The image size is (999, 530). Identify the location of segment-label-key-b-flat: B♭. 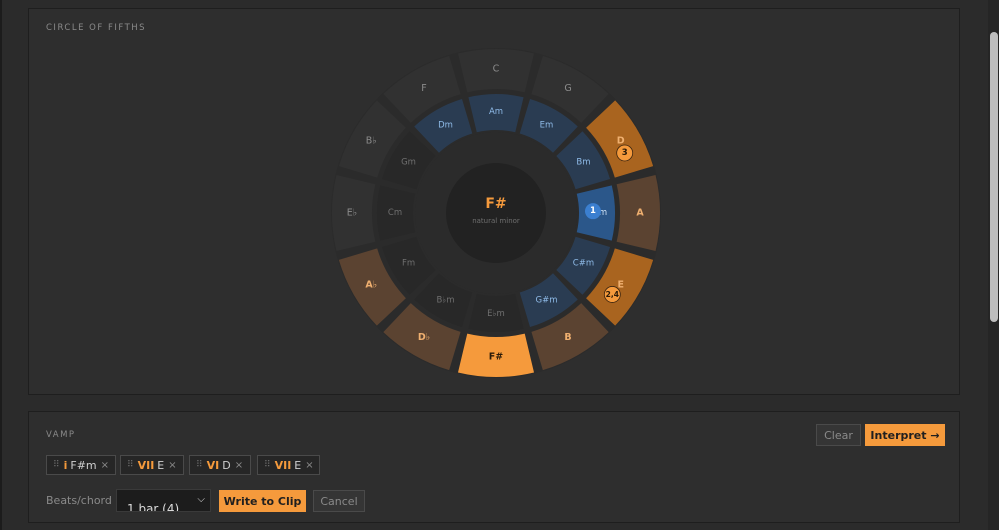
(371, 141).